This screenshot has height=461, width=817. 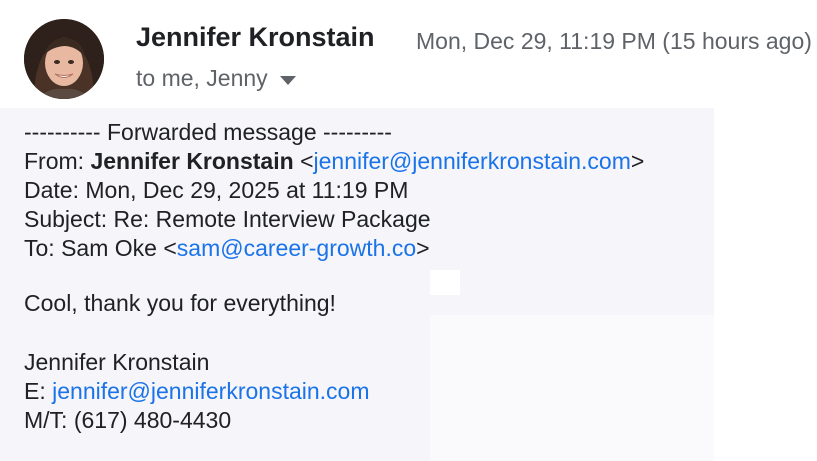 What do you see at coordinates (192, 161) in the screenshot?
I see `from-name: Jennifer Kronstain` at bounding box center [192, 161].